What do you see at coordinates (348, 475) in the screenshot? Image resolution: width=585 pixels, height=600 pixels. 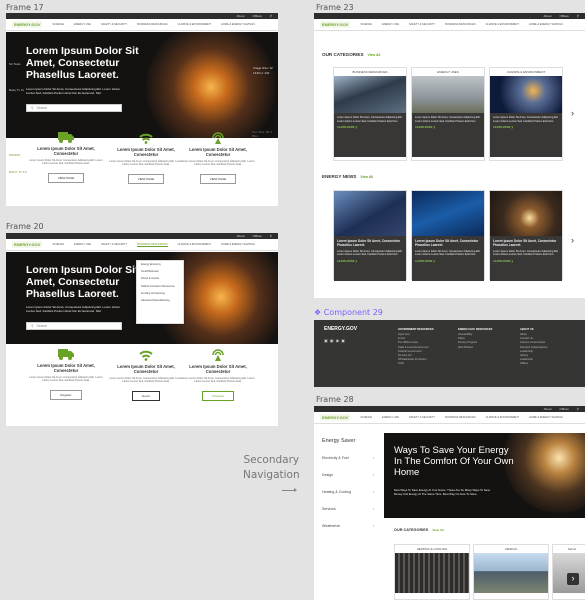 I see `sidebar-item-design: Design ›` at bounding box center [348, 475].